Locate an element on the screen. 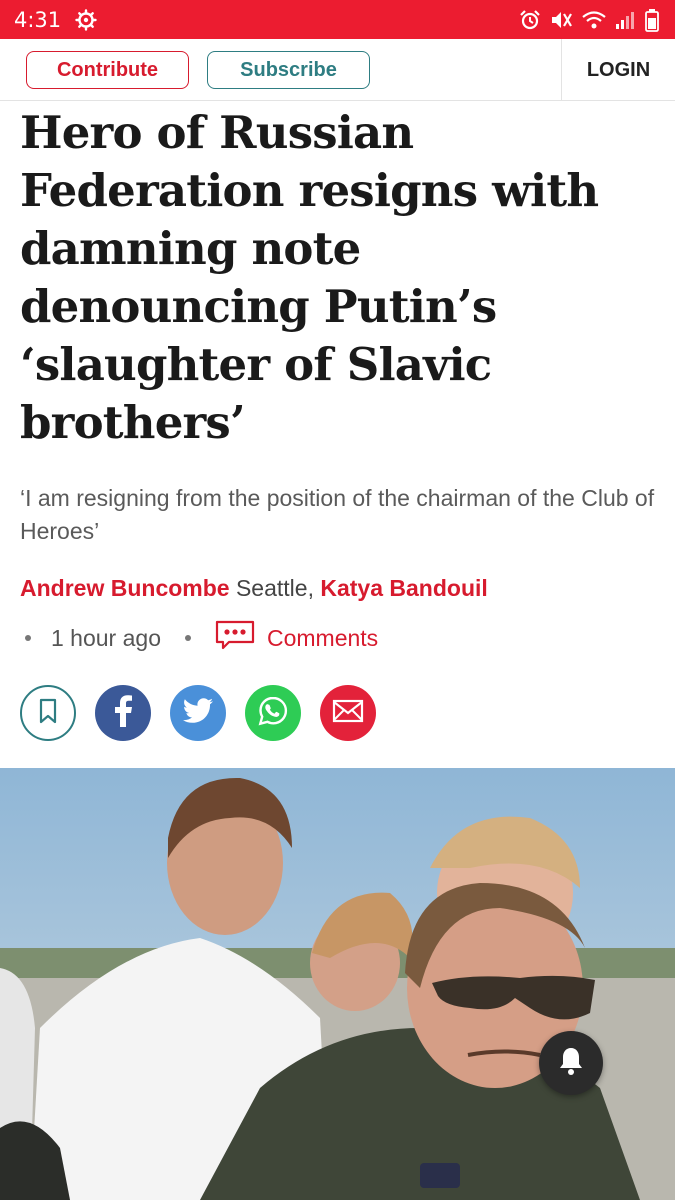 This screenshot has height=1200, width=675. bookmark-button is located at coordinates (48, 713).